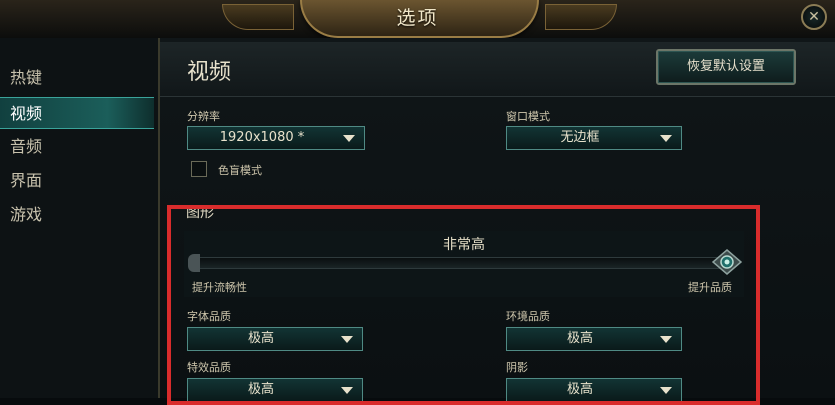 The width and height of the screenshot is (835, 405). I want to click on sidebar-item-game: 游戏, so click(77, 215).